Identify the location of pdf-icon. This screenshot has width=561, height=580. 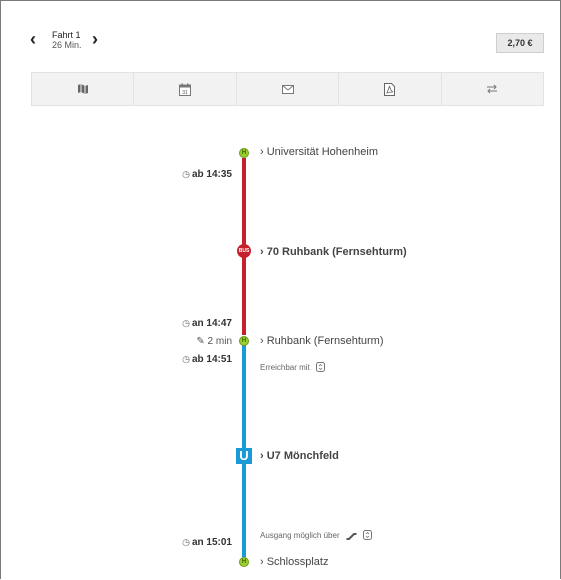
(390, 89).